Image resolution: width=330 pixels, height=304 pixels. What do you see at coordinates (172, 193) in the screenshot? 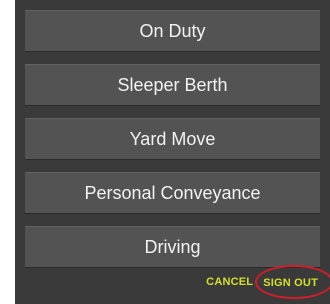
I see `option-personal-conveyance: Personal Conveyance` at bounding box center [172, 193].